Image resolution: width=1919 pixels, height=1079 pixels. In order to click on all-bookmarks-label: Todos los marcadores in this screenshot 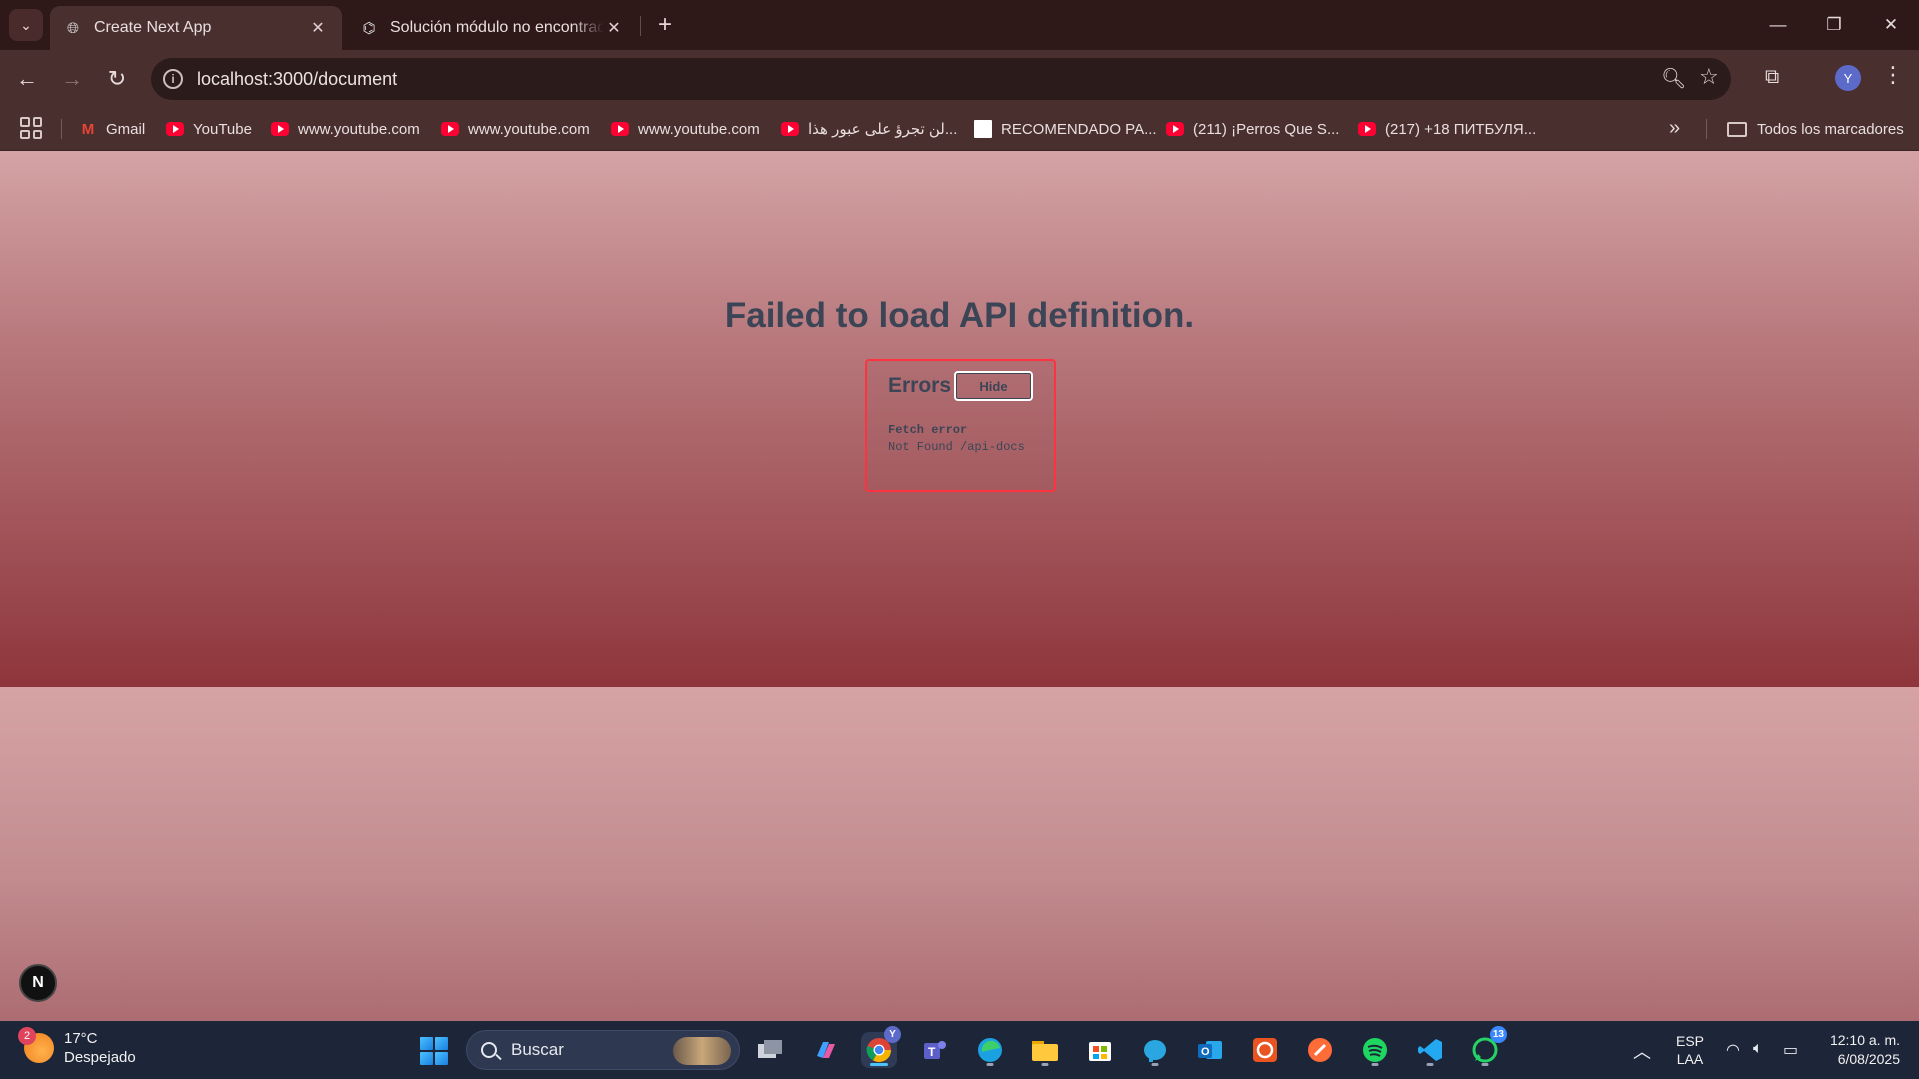, I will do `click(1830, 129)`.